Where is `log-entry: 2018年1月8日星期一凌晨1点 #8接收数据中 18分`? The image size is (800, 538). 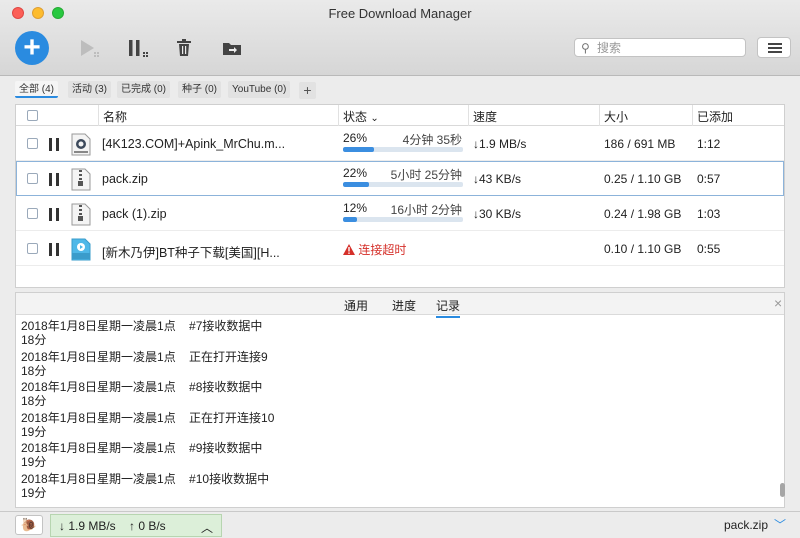 log-entry: 2018年1月8日星期一凌晨1点 #8接收数据中 18分 is located at coordinates (391, 395).